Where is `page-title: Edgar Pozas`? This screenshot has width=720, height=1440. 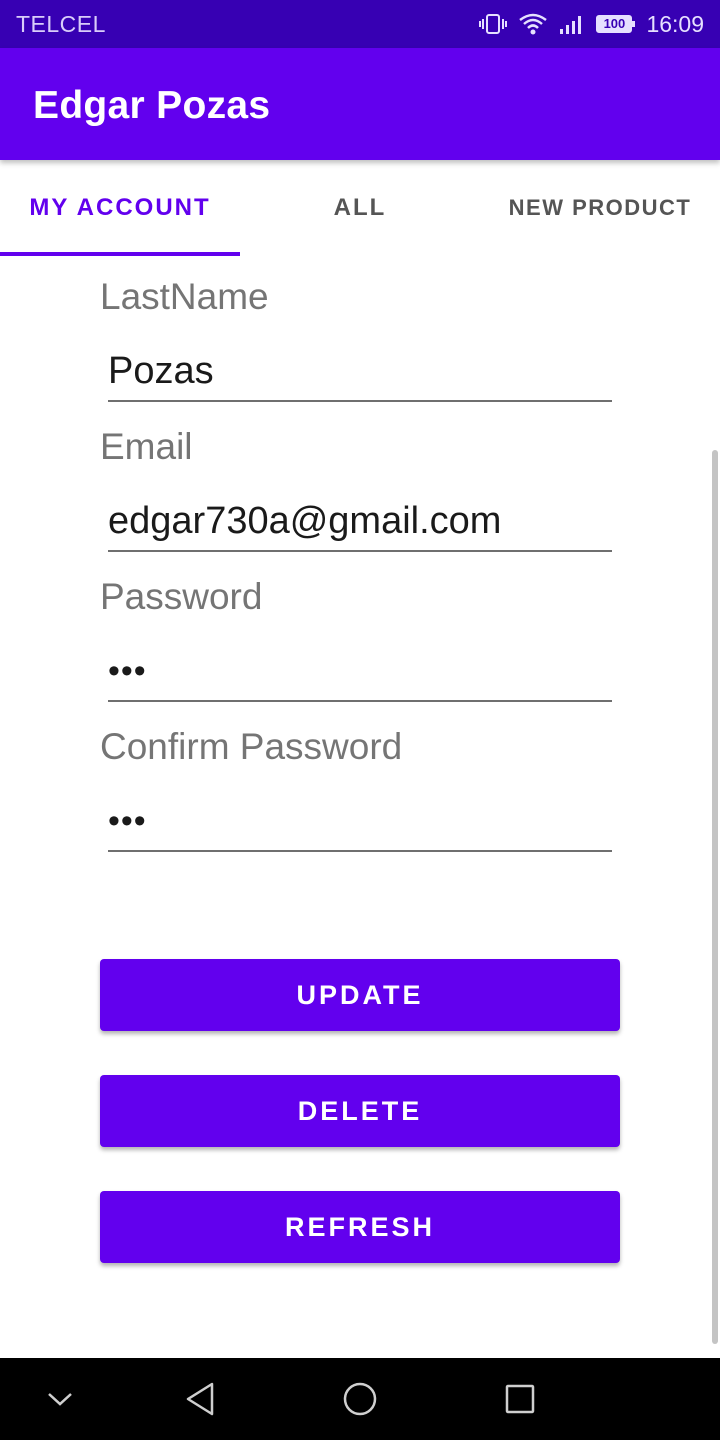
page-title: Edgar Pozas is located at coordinates (152, 105).